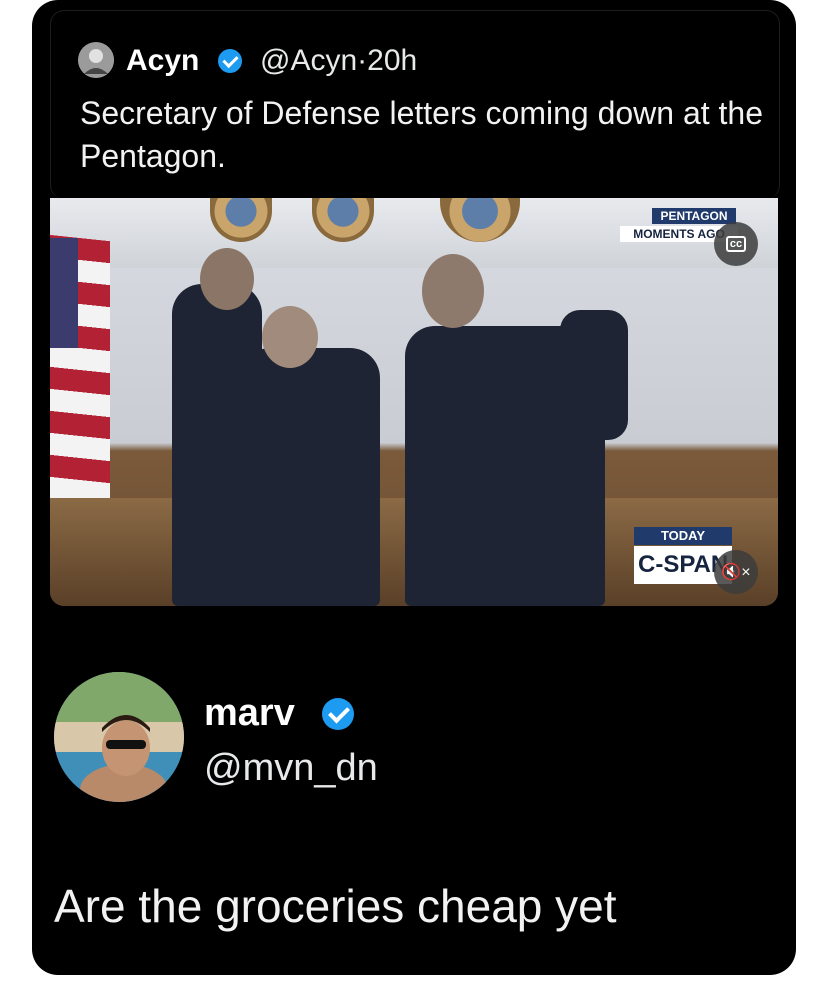  I want to click on quoted-handle-time: @Acyn·20h, so click(339, 60).